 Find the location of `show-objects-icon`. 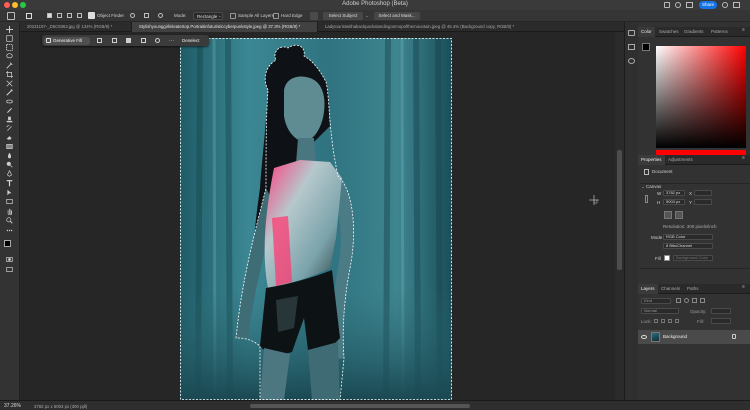

show-objects-icon is located at coordinates (146, 15).